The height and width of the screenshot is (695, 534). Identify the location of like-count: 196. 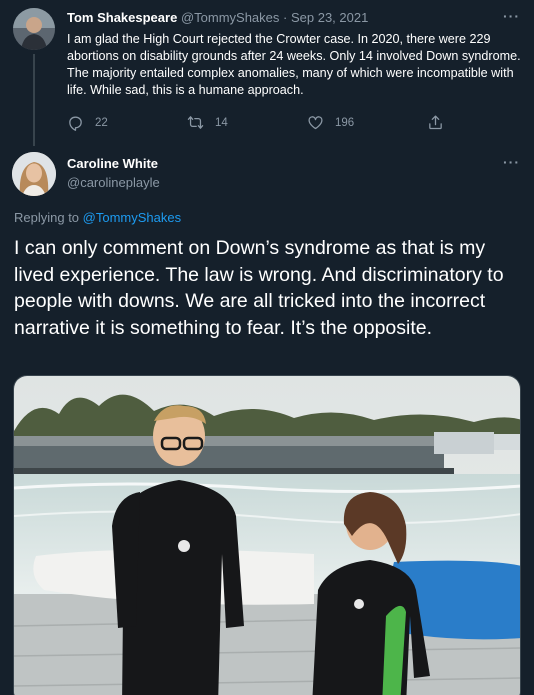
(345, 123).